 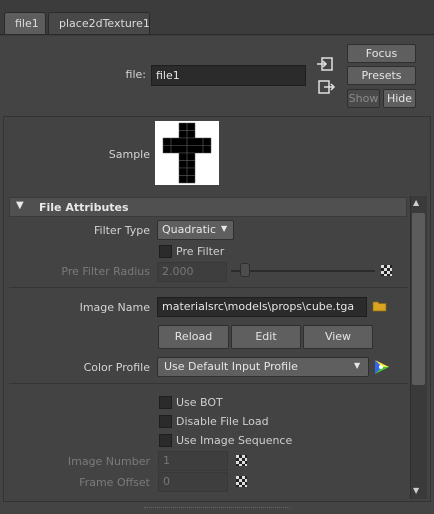 What do you see at coordinates (379, 307) in the screenshot?
I see `folder-icon` at bounding box center [379, 307].